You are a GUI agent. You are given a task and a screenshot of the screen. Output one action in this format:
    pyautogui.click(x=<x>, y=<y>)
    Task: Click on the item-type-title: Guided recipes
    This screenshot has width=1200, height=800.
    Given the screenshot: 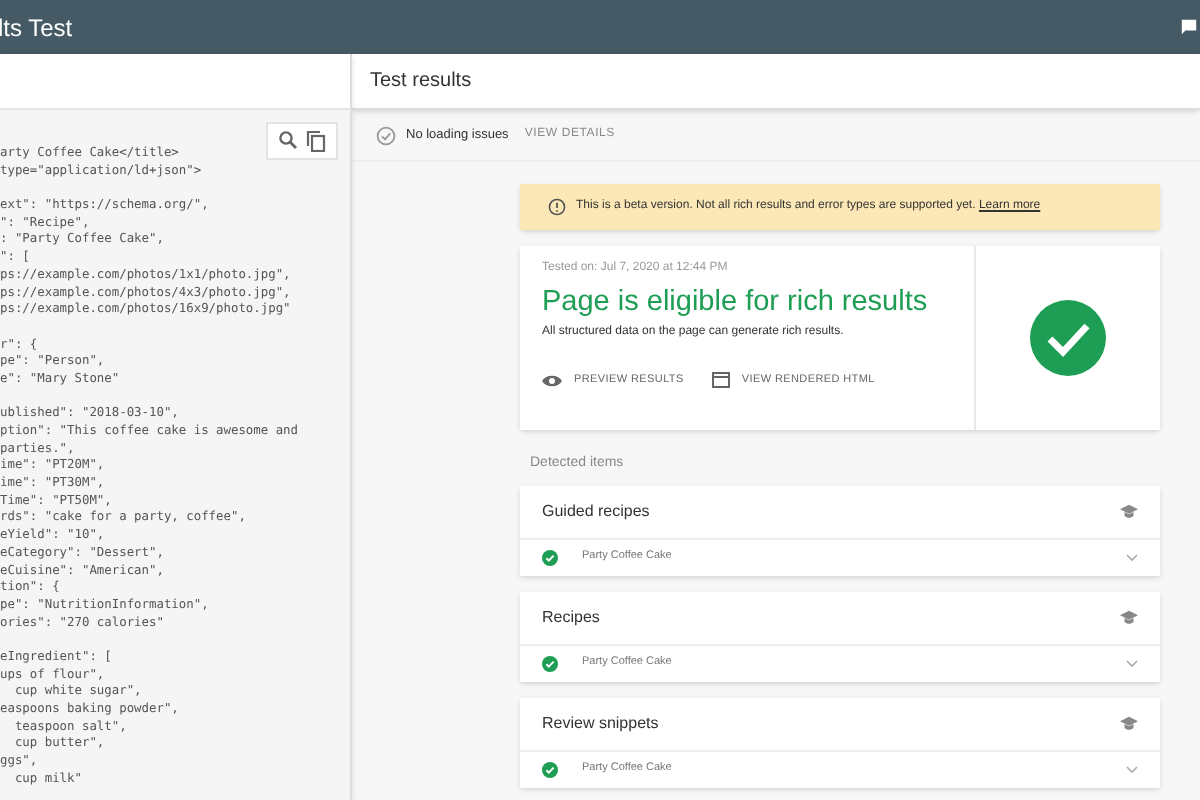 What is the action you would take?
    pyautogui.click(x=596, y=511)
    